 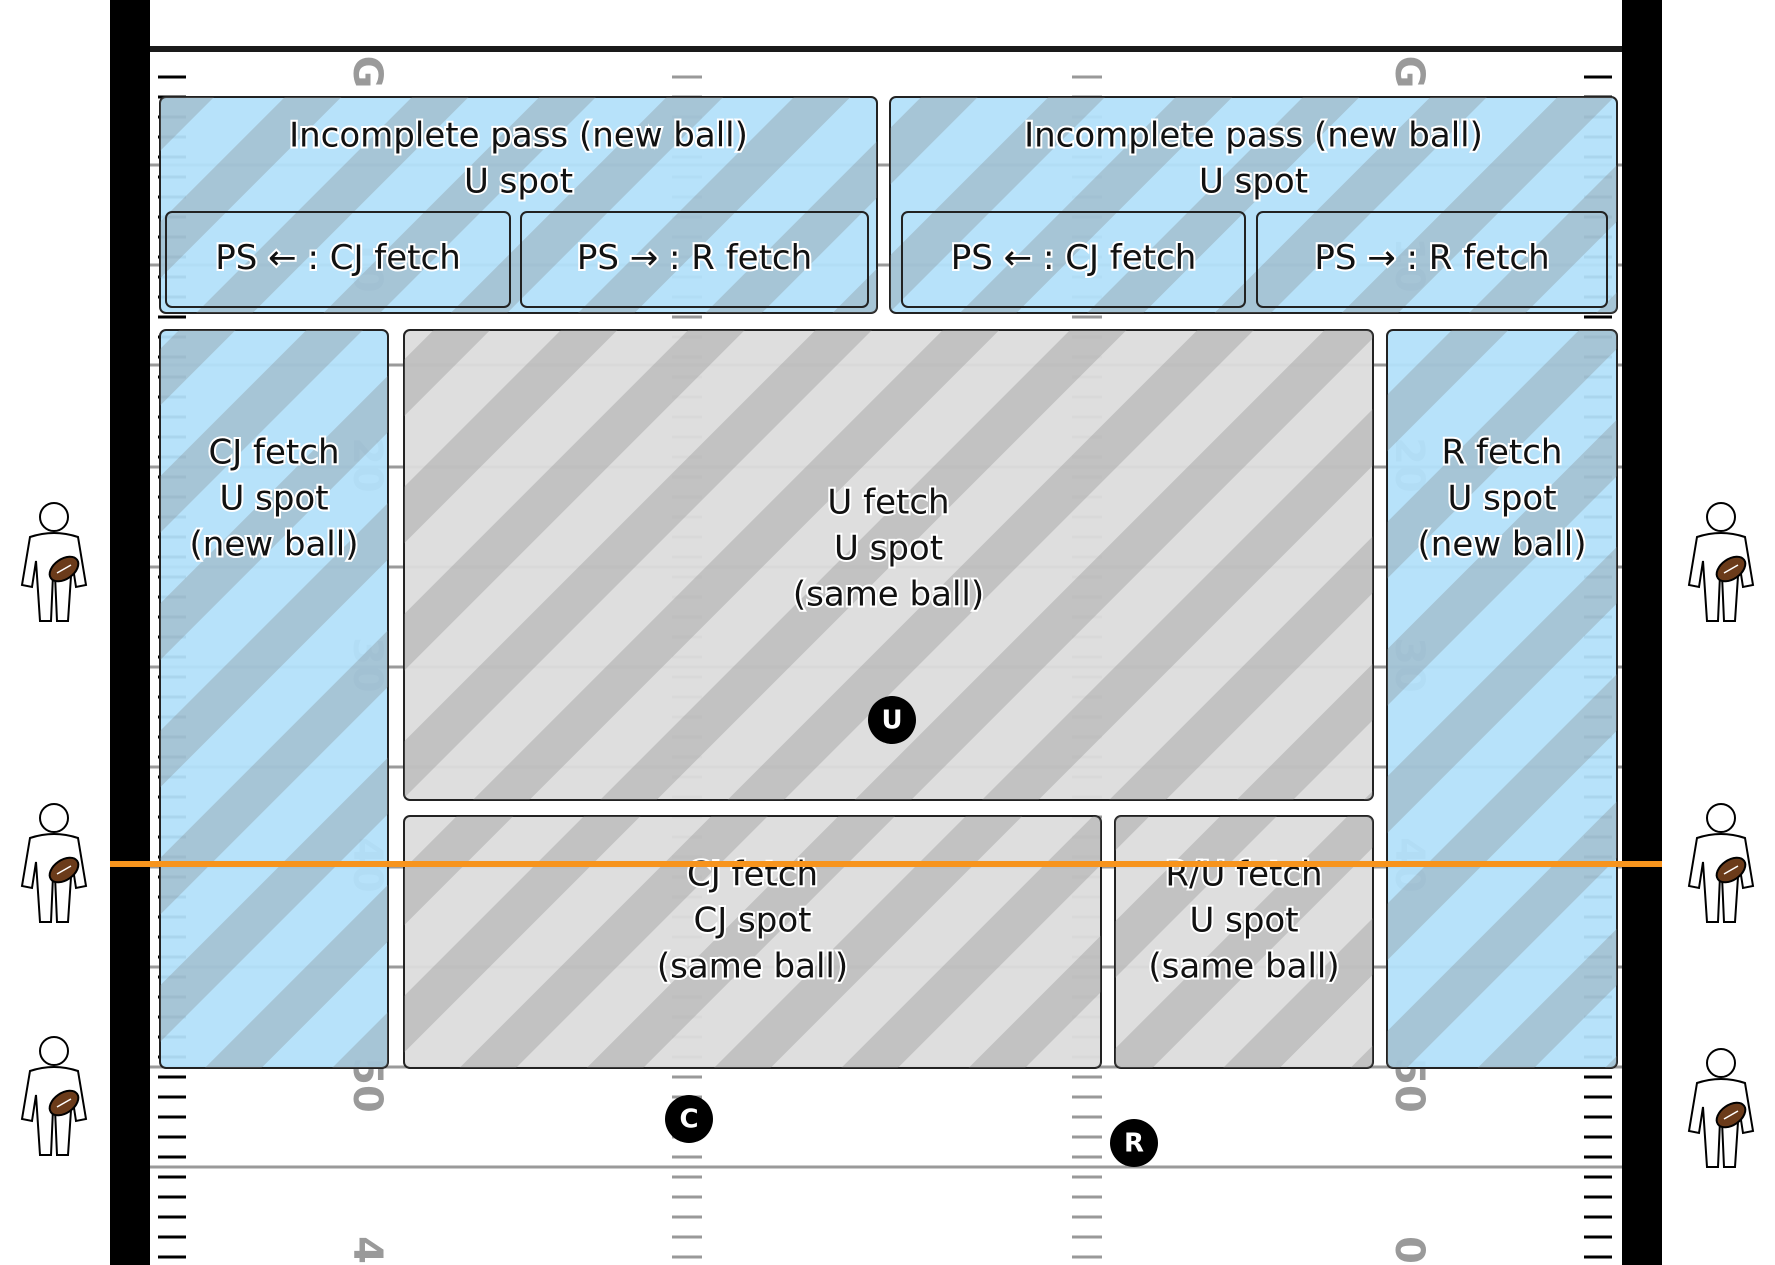 I want to click on zone-ps-right-r-fetch-2: PS → : R fetch, so click(x=1432, y=259).